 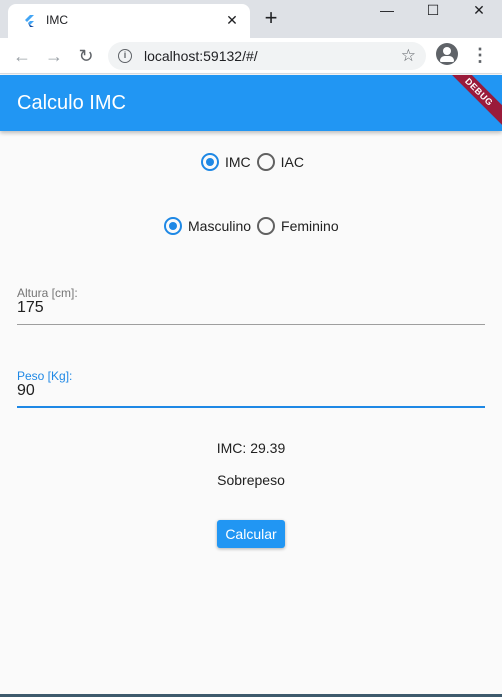 I want to click on calculate-button: Calcular, so click(x=251, y=534).